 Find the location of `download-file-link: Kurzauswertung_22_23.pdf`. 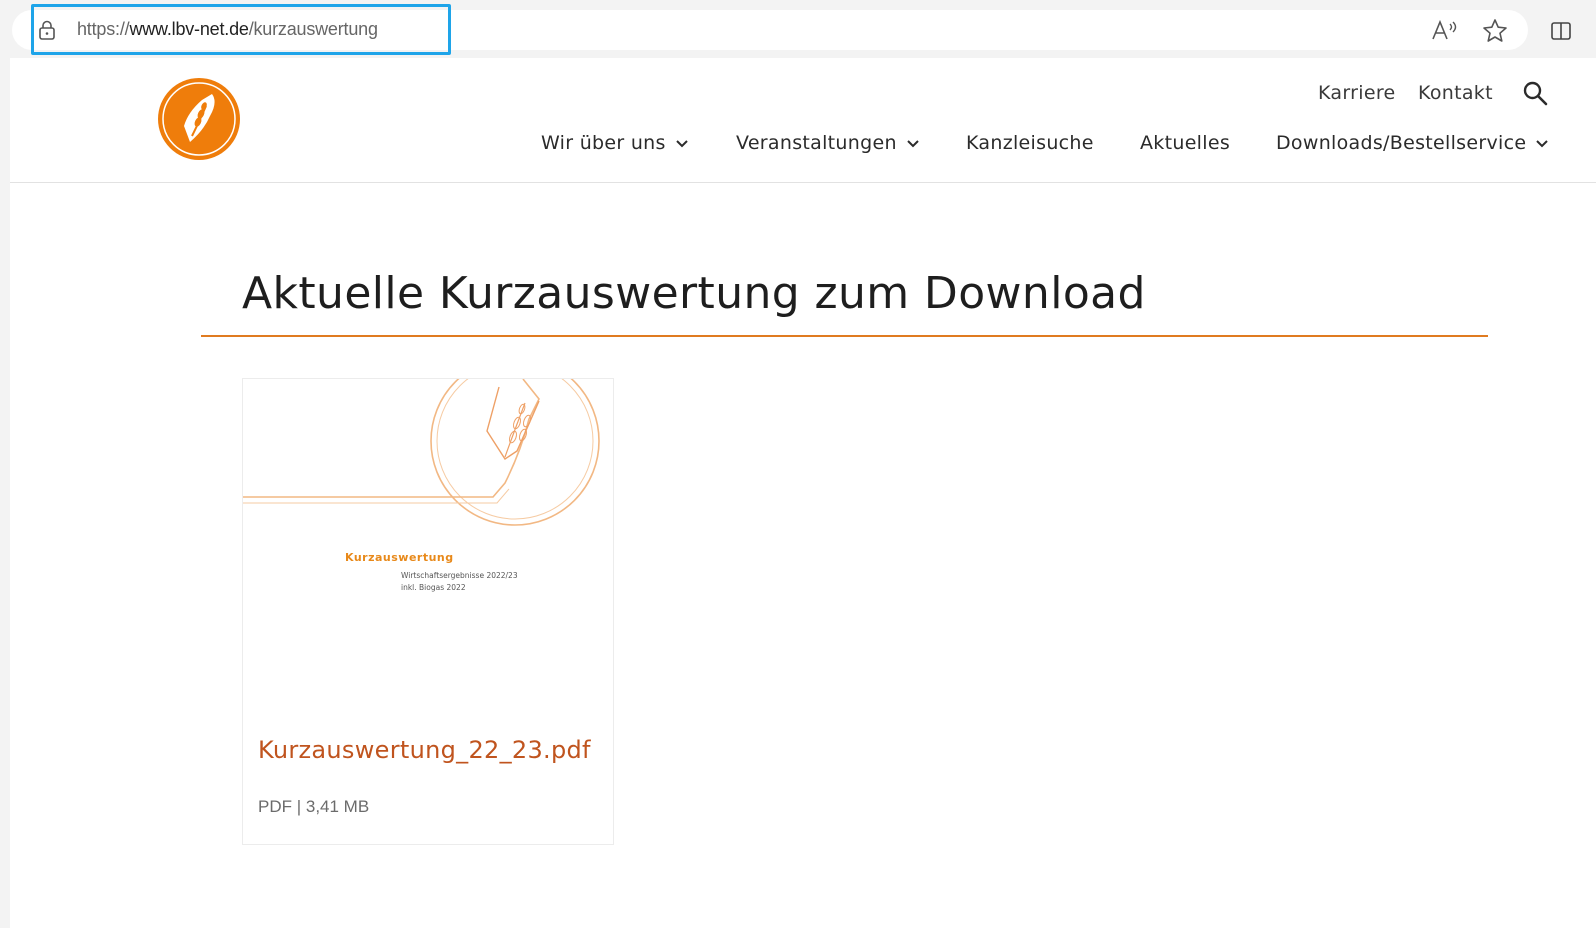

download-file-link: Kurzauswertung_22_23.pdf is located at coordinates (424, 750).